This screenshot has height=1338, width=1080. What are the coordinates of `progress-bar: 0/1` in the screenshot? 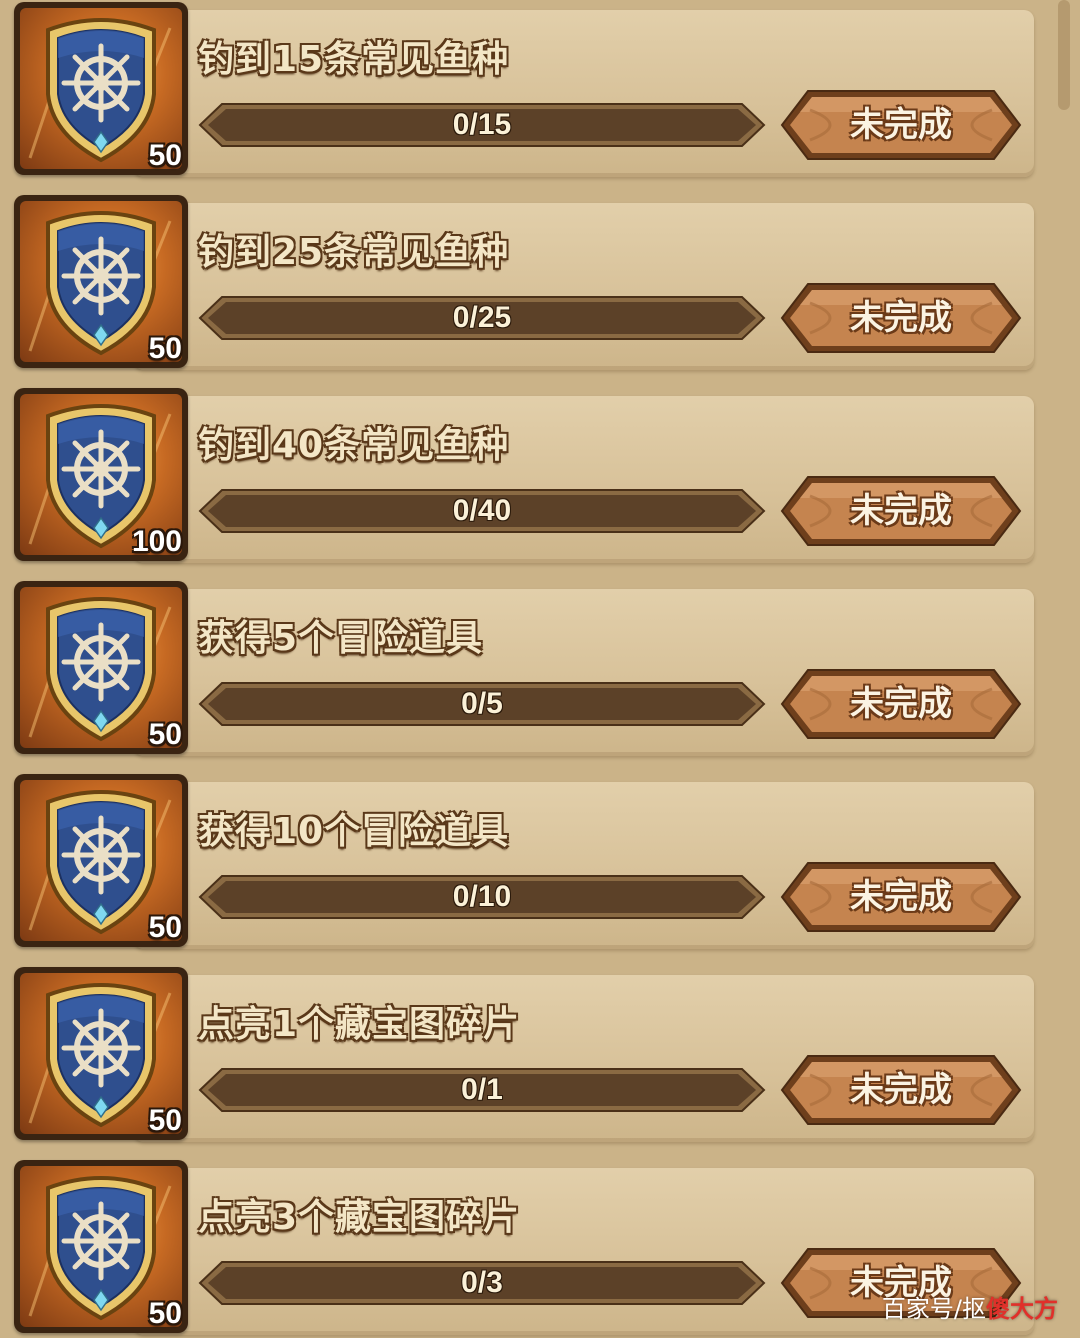 It's located at (482, 1090).